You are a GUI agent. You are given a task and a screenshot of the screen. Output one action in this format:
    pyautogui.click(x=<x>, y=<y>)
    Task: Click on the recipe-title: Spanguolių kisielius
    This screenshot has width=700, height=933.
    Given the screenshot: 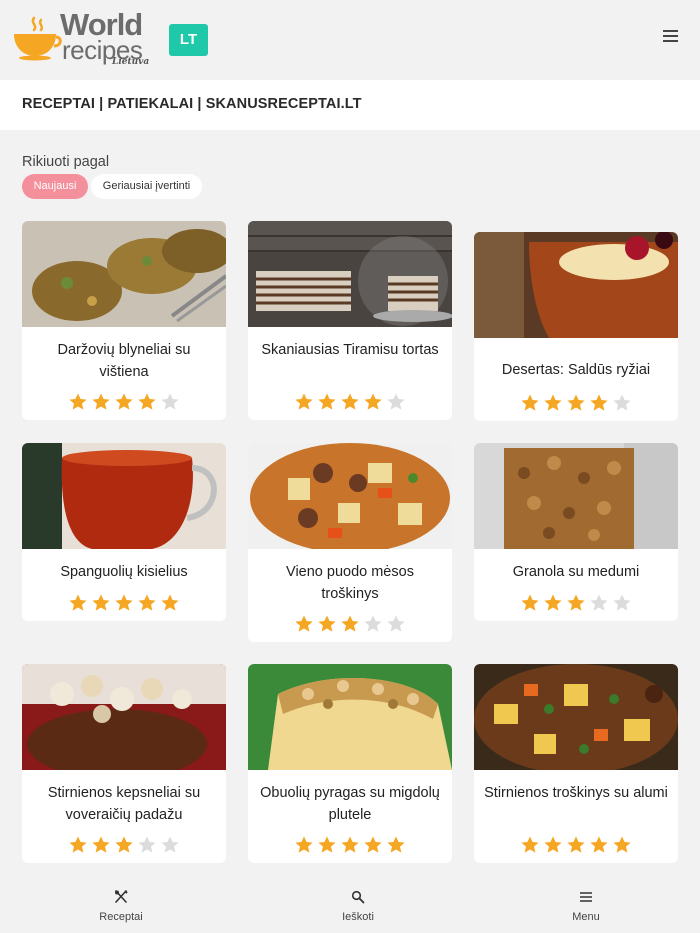 What is the action you would take?
    pyautogui.click(x=124, y=572)
    